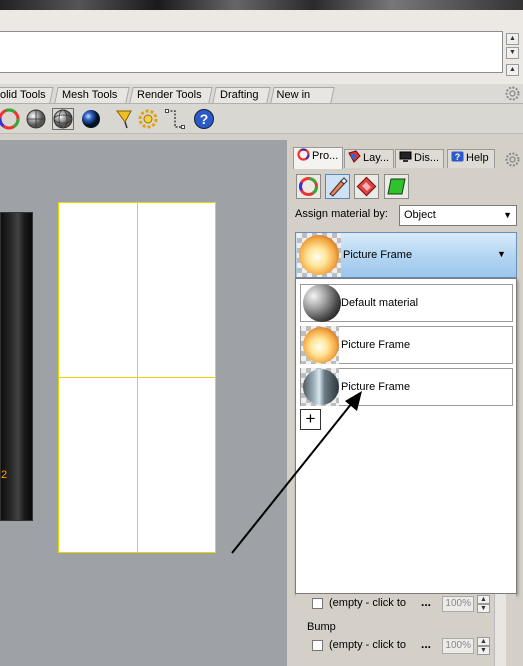 Image resolution: width=523 pixels, height=666 pixels. I want to click on texture-mapping-icon, so click(396, 186).